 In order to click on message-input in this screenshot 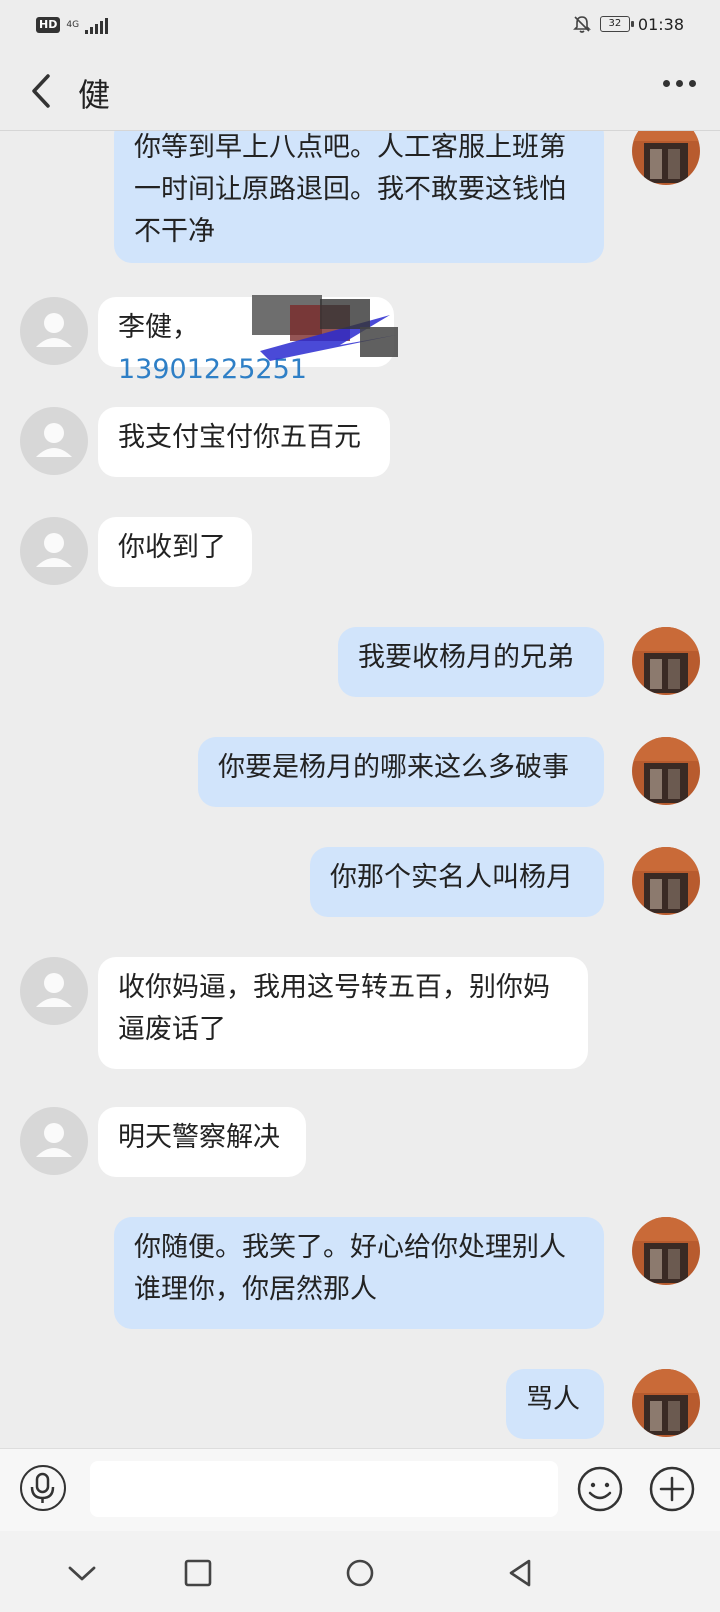, I will do `click(324, 1489)`.